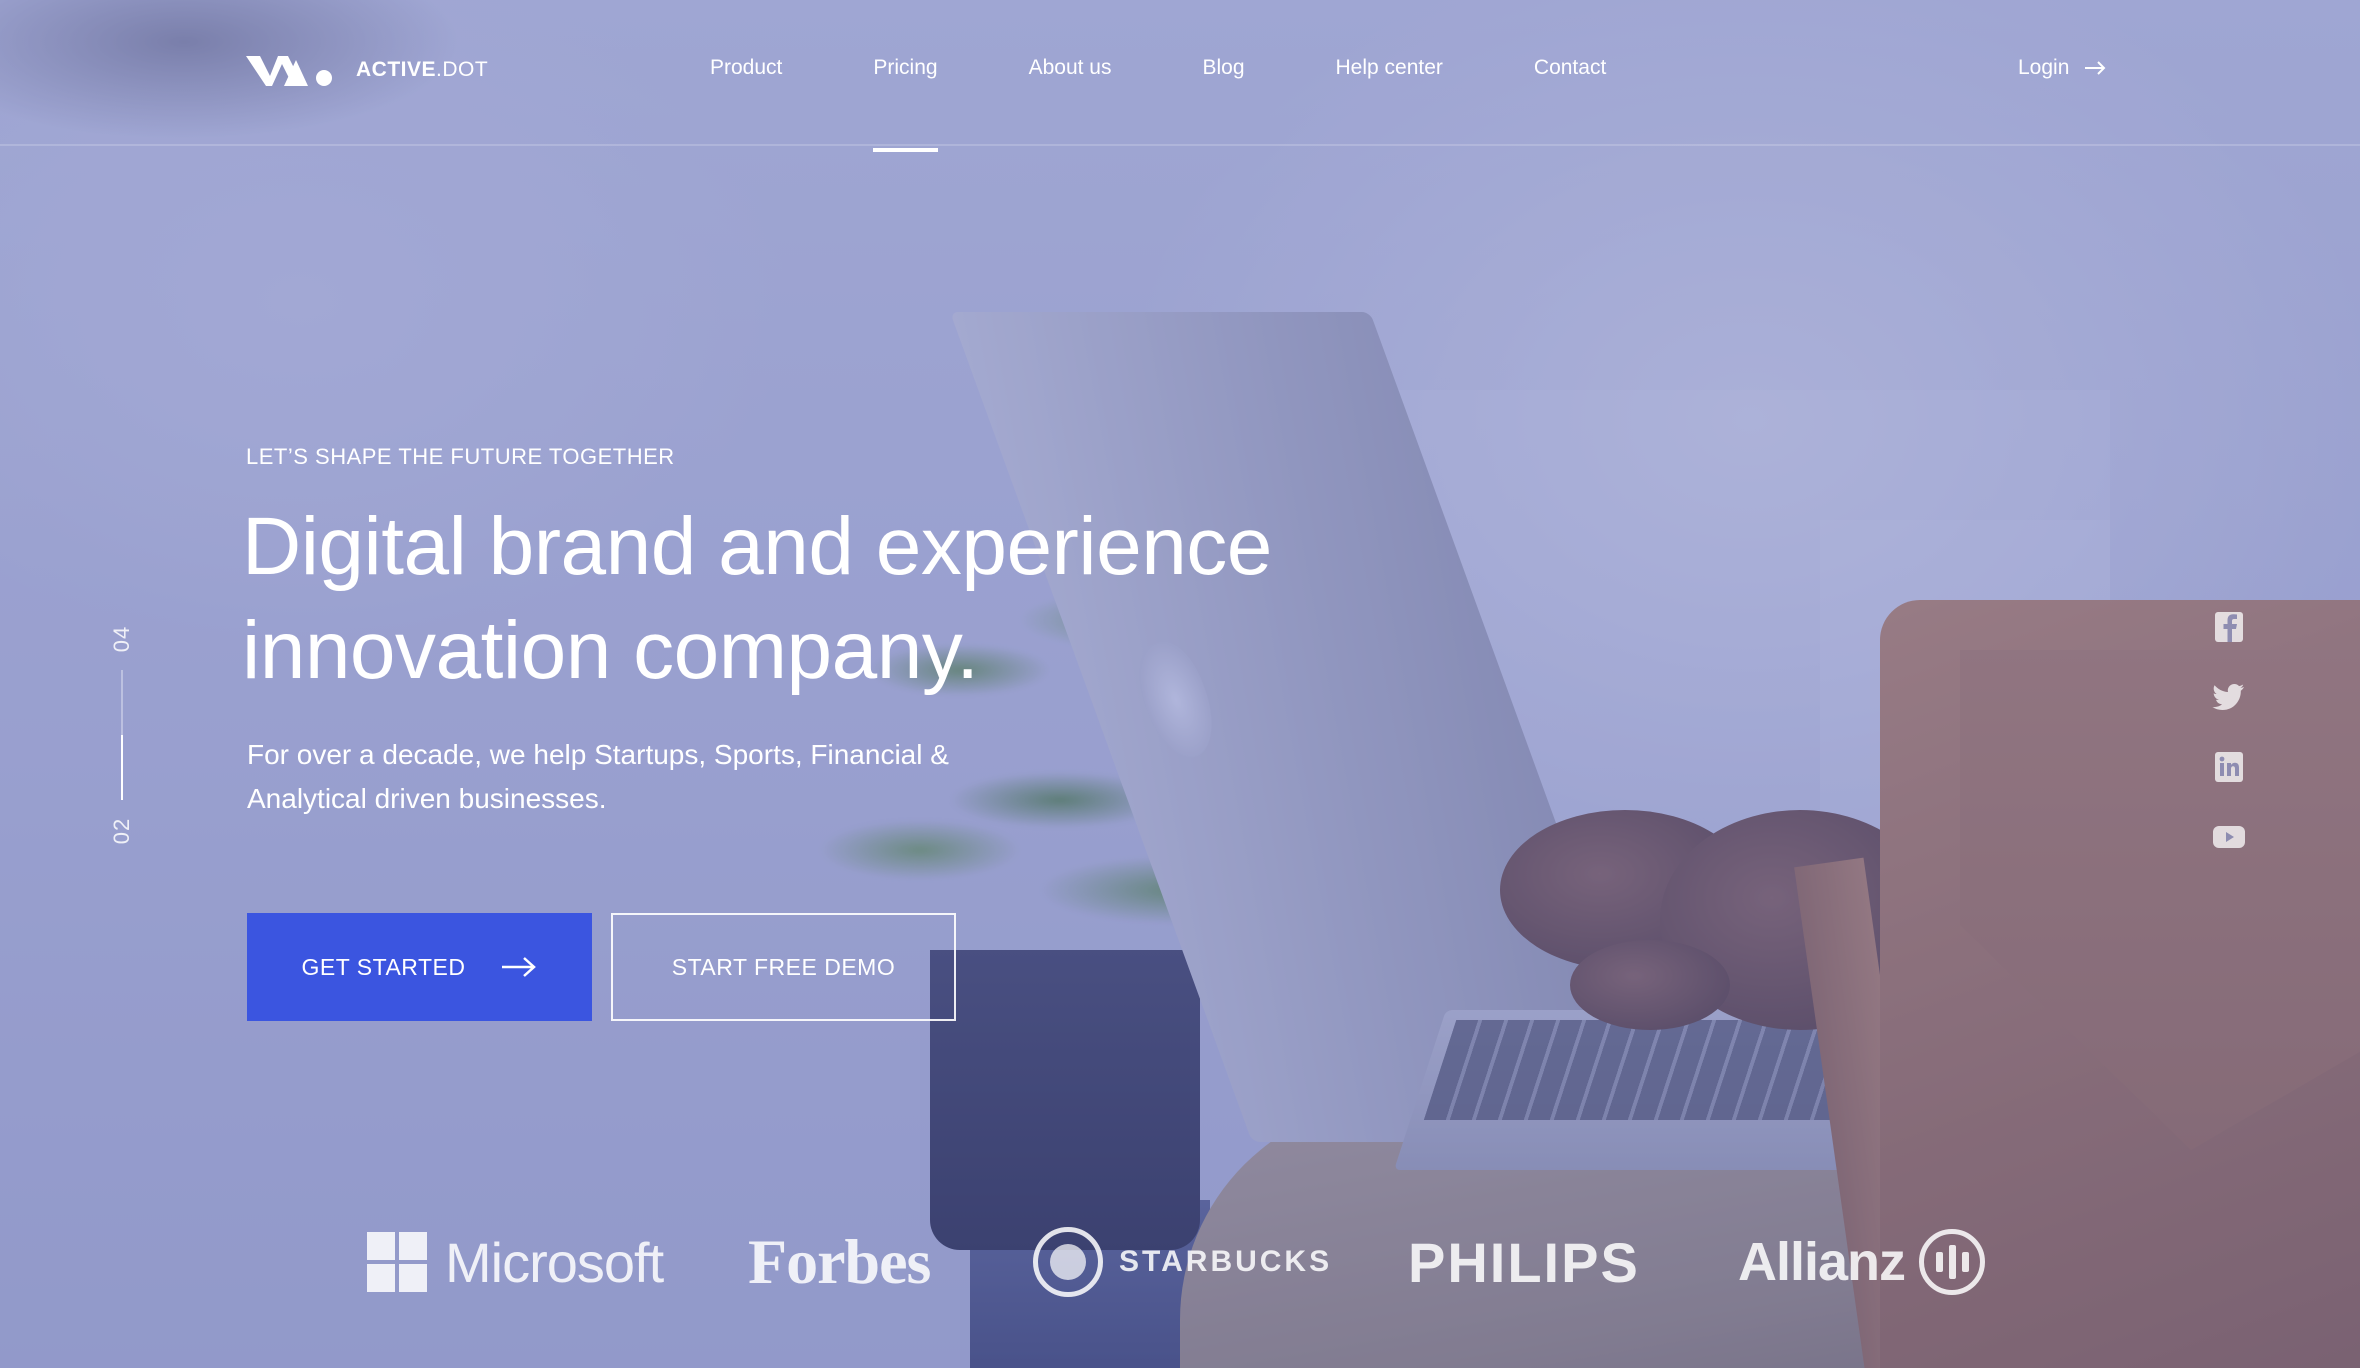 The width and height of the screenshot is (2360, 1368). I want to click on get-started-button: GET STARTED, so click(419, 967).